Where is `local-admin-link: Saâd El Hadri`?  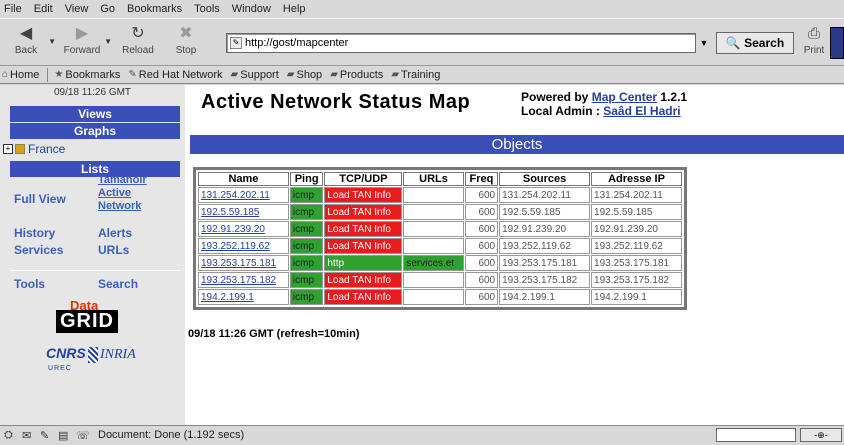 local-admin-link: Saâd El Hadri is located at coordinates (641, 111).